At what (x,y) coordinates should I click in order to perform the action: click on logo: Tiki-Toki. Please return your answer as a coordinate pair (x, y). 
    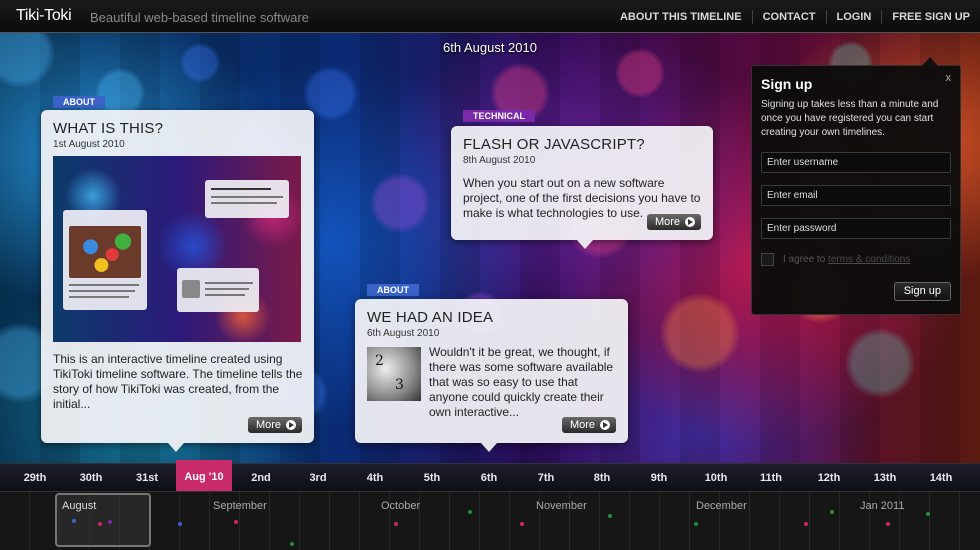
    Looking at the image, I should click on (44, 16).